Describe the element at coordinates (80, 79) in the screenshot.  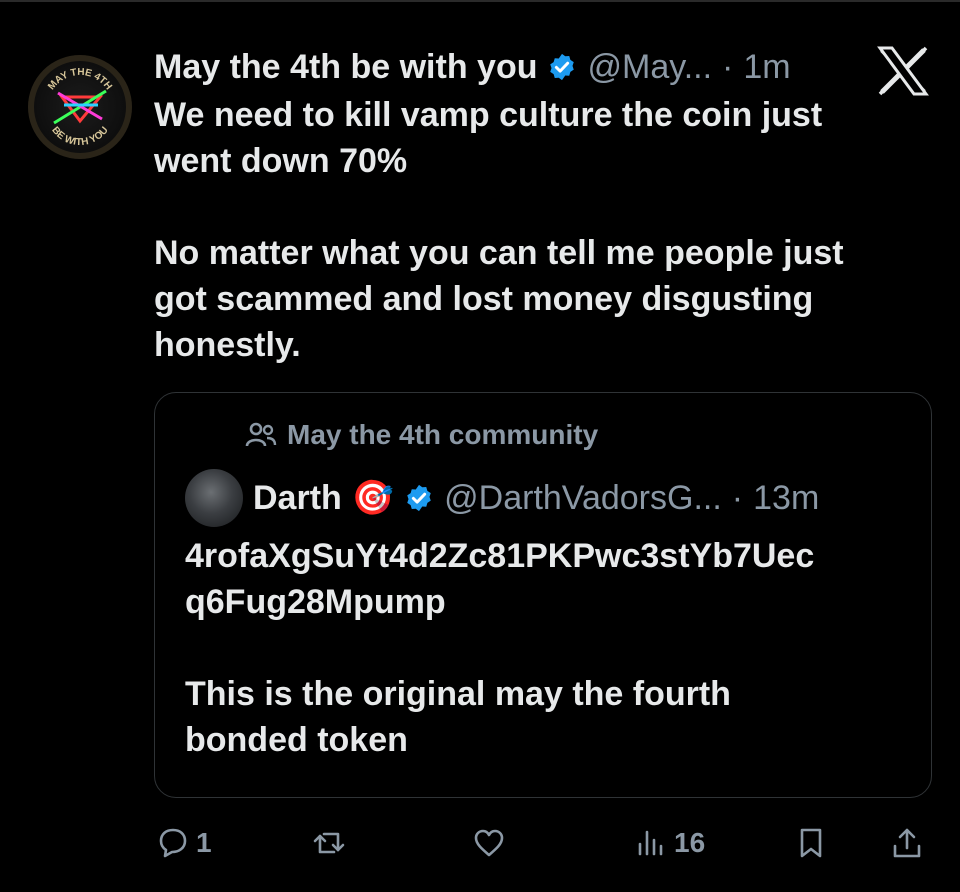
I see `svg-text: MAY THE 4TH` at that location.